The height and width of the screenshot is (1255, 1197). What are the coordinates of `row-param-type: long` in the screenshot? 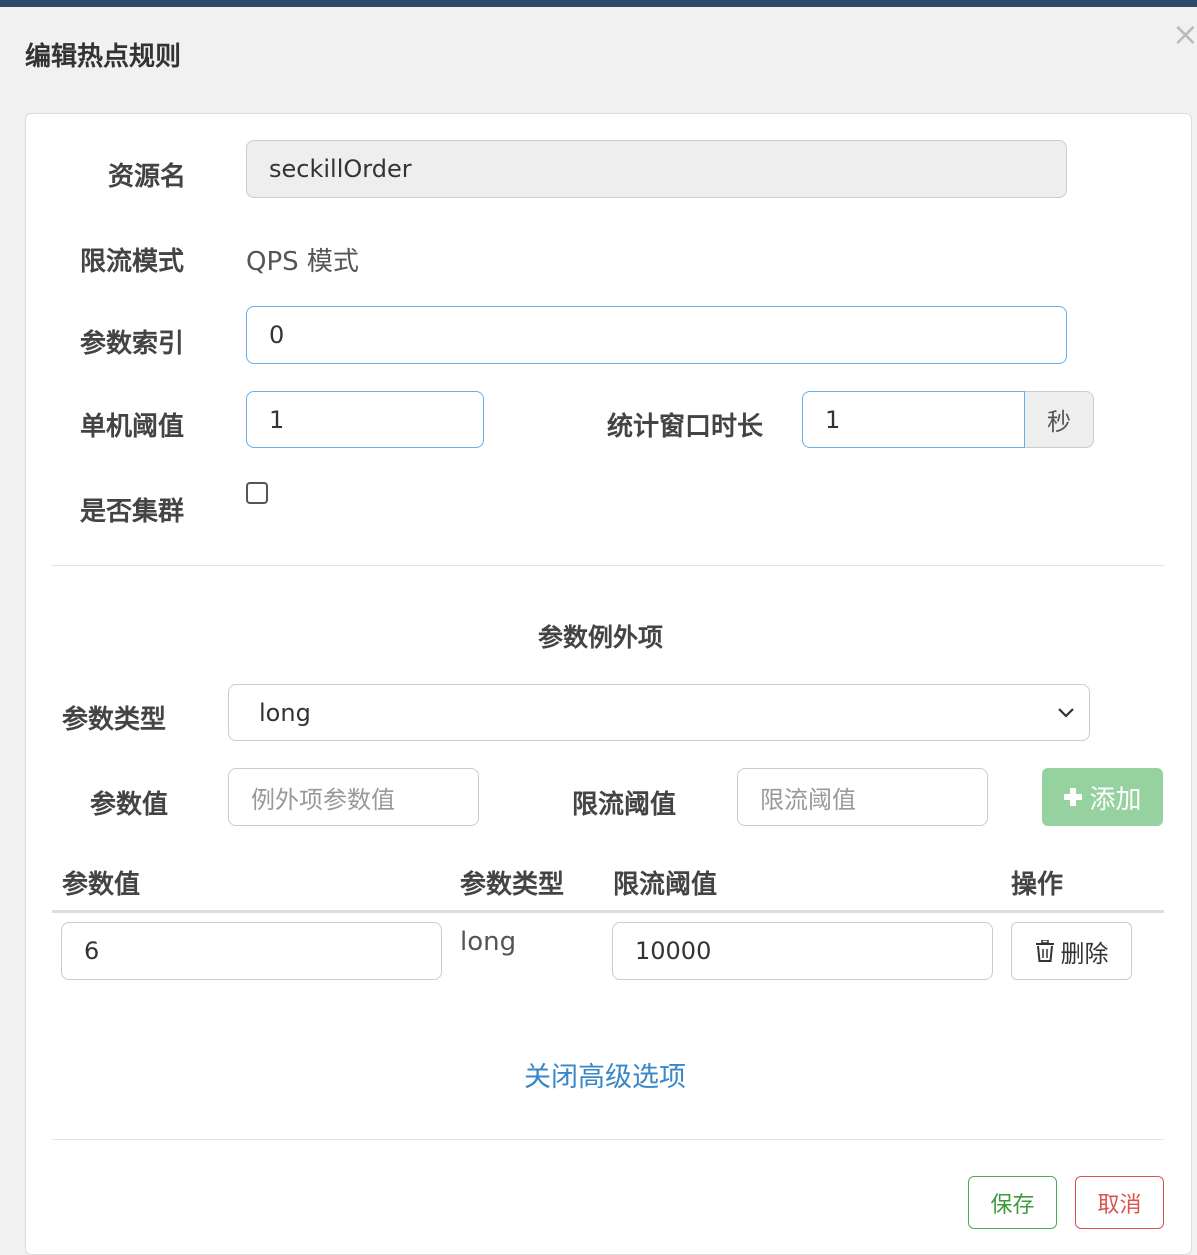 It's located at (488, 942).